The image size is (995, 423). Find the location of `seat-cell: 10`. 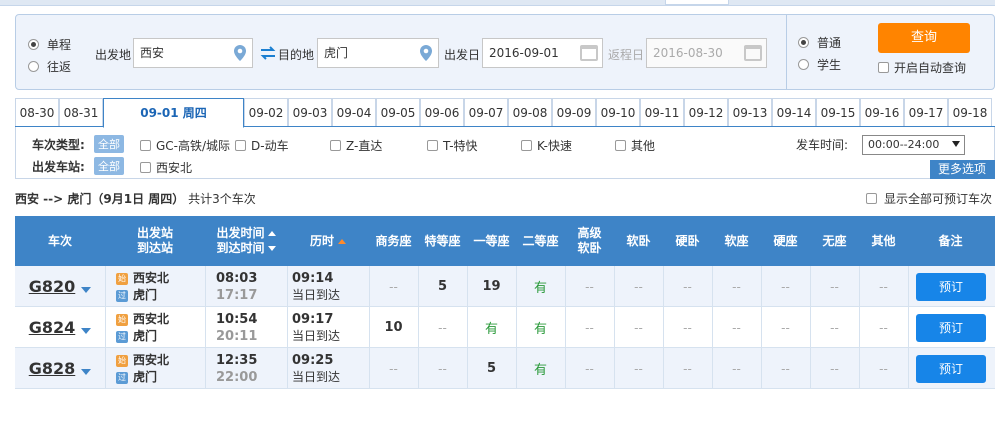

seat-cell: 10 is located at coordinates (393, 327).